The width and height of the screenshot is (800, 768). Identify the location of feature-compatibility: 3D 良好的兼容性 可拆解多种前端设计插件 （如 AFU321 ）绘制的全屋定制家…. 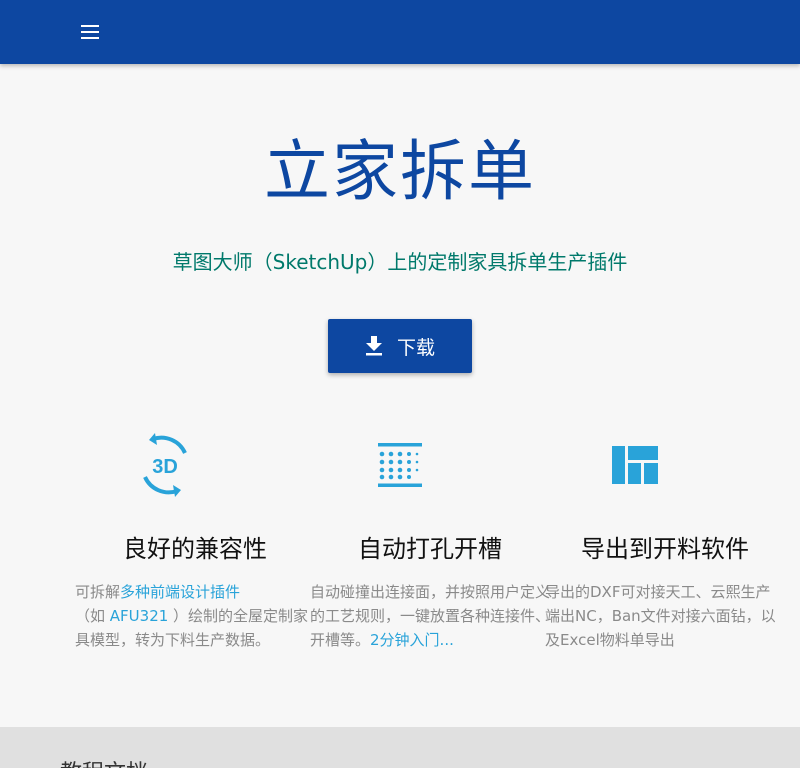
(195, 541).